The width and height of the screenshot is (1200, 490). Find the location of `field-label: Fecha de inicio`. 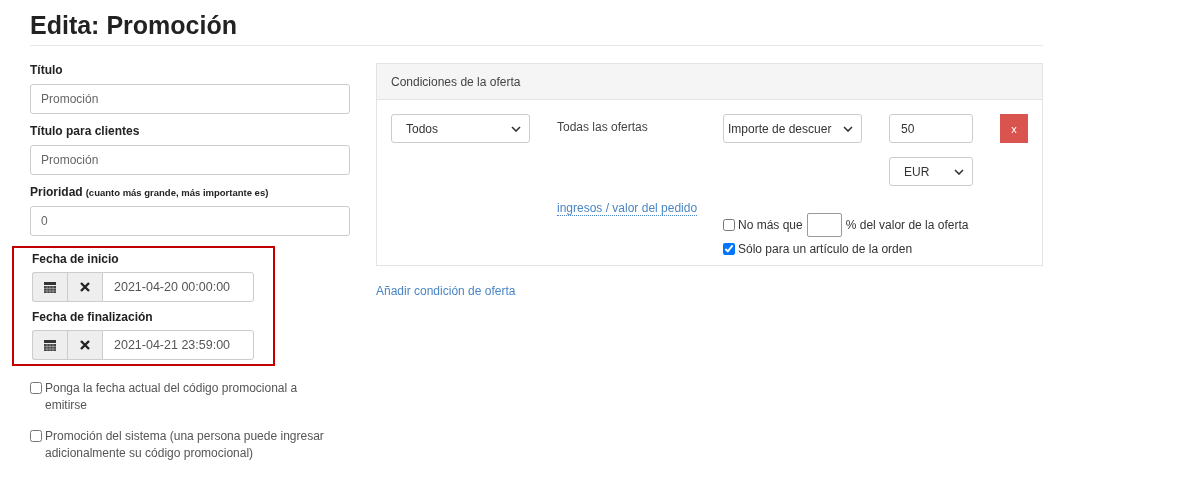

field-label: Fecha de inicio is located at coordinates (76, 259).